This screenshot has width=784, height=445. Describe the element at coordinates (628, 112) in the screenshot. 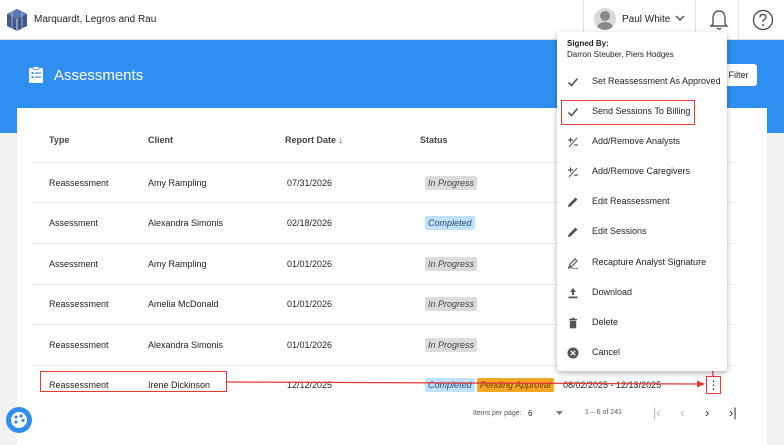

I see `highlight-box` at that location.